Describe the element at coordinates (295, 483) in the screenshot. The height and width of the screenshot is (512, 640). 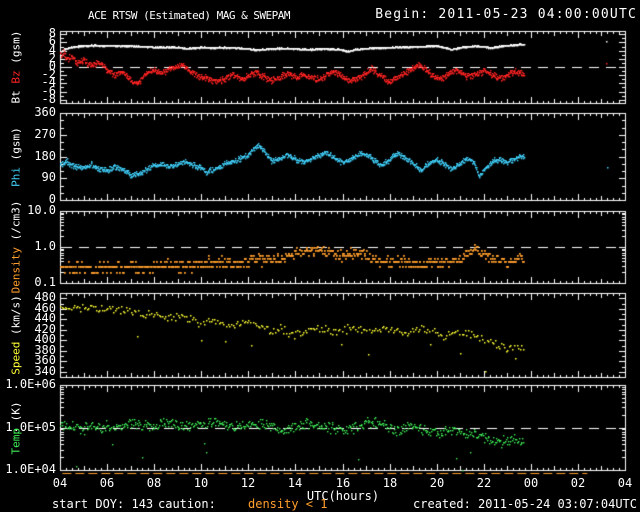
I see `x-tick-label: 14` at that location.